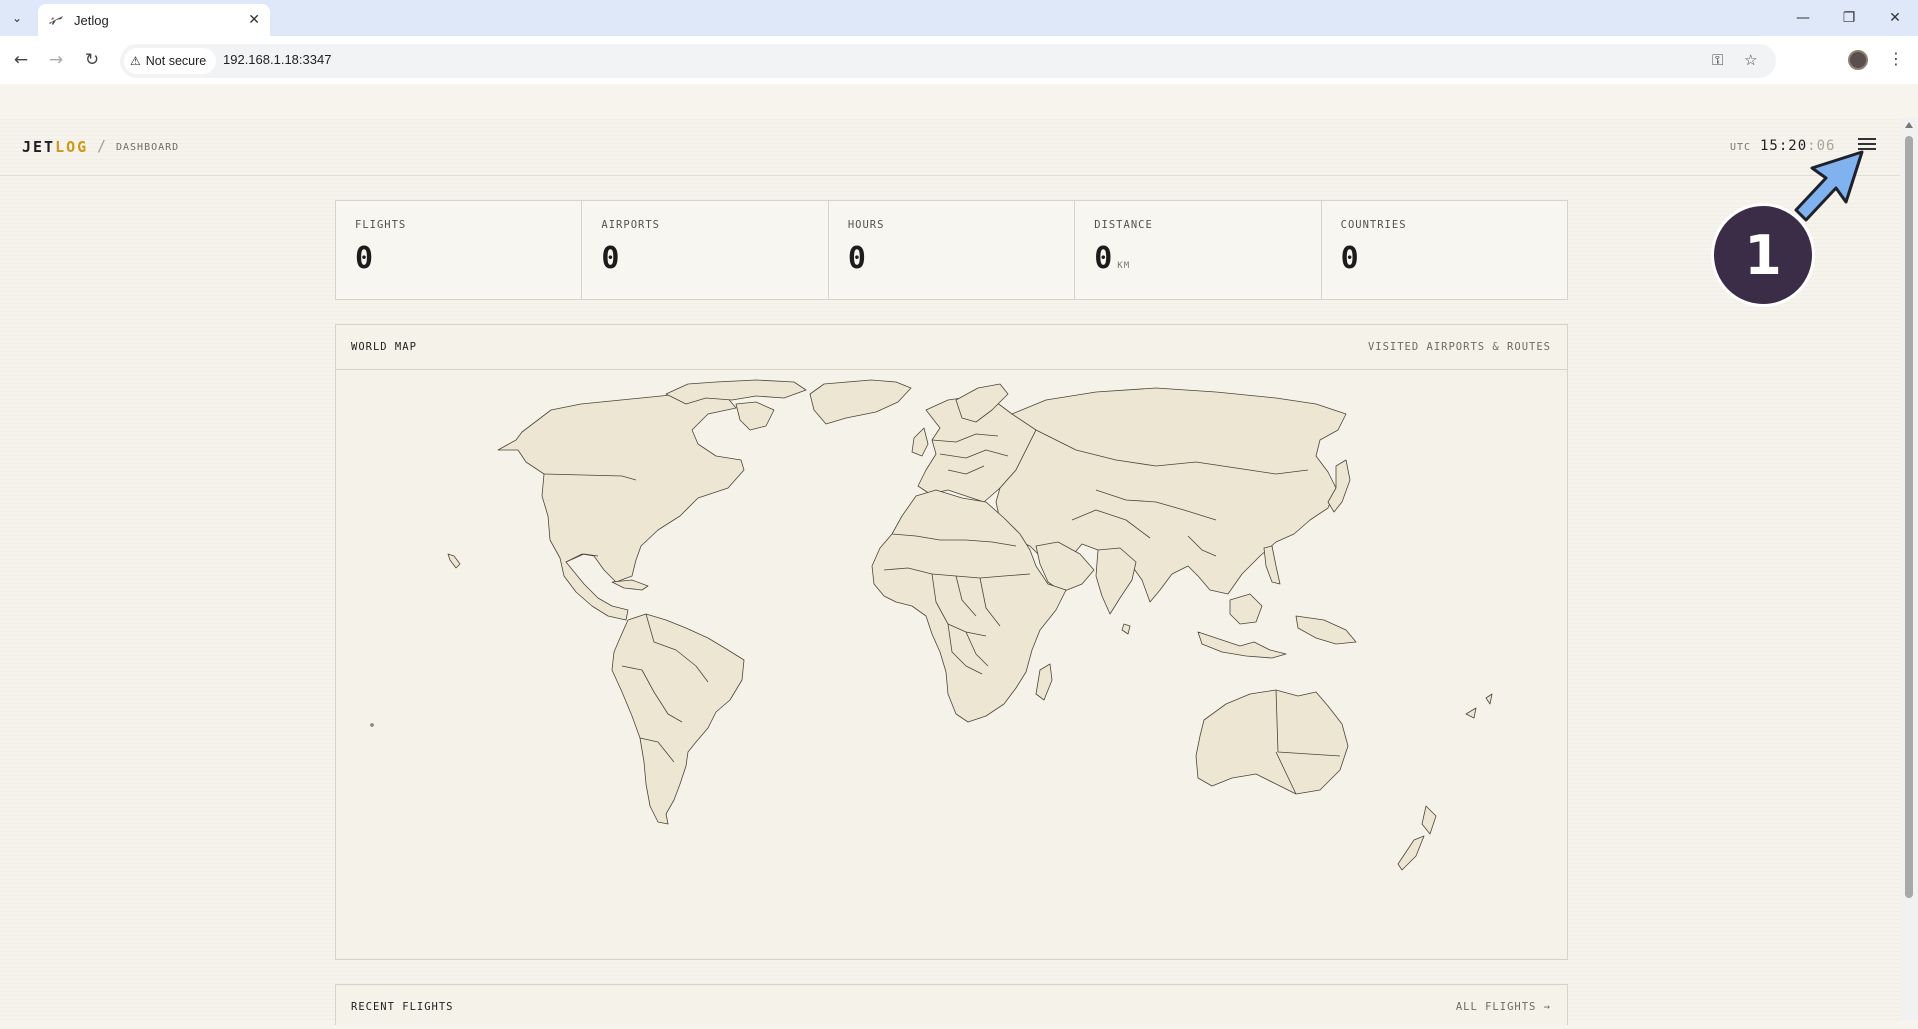 This screenshot has width=1918, height=1029. Describe the element at coordinates (1326, 630) in the screenshot. I see `new-guinea-shape` at that location.